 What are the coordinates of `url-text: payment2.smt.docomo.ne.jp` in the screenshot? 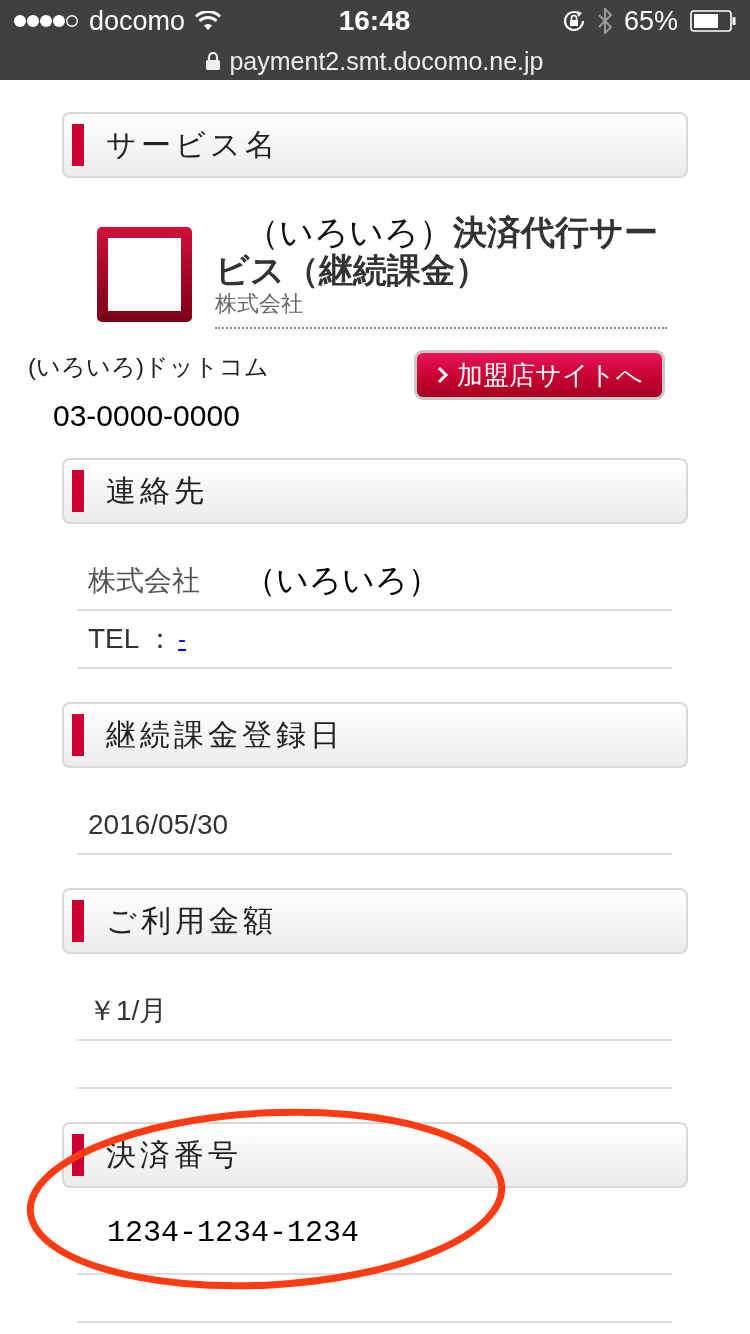 It's located at (386, 61).